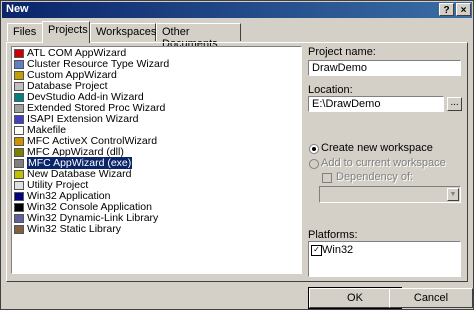  Describe the element at coordinates (19, 108) in the screenshot. I see `stored-proc-icon` at that location.